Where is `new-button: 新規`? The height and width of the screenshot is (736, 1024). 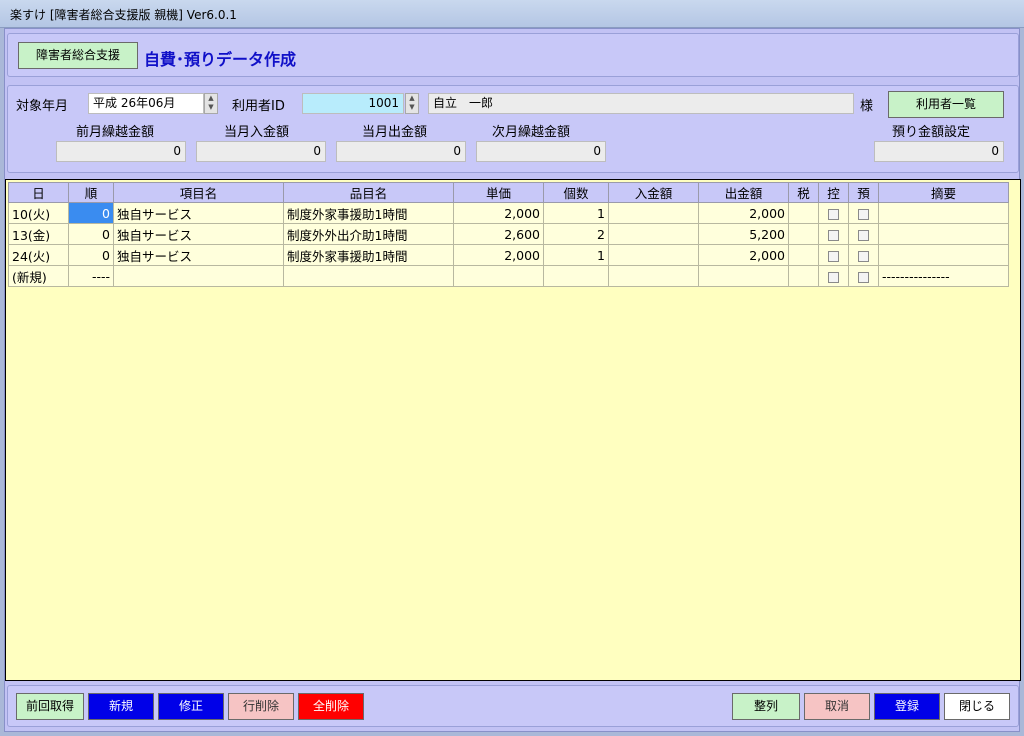 new-button: 新規 is located at coordinates (121, 706).